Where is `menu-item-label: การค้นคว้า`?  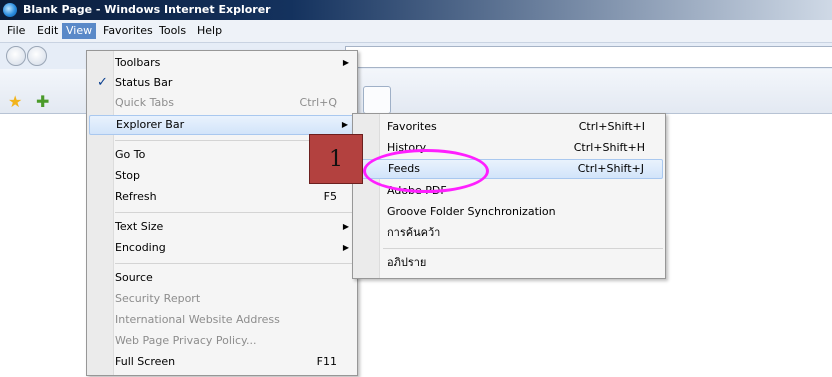
menu-item-label: การค้นคว้า is located at coordinates (414, 232).